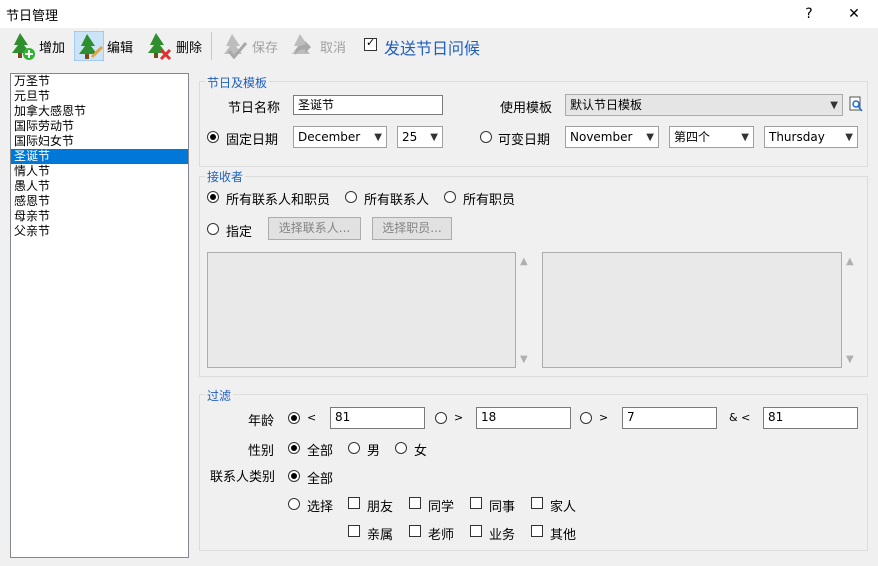  What do you see at coordinates (397, 200) in the screenshot?
I see `all-contacts-label: 所有联系人` at bounding box center [397, 200].